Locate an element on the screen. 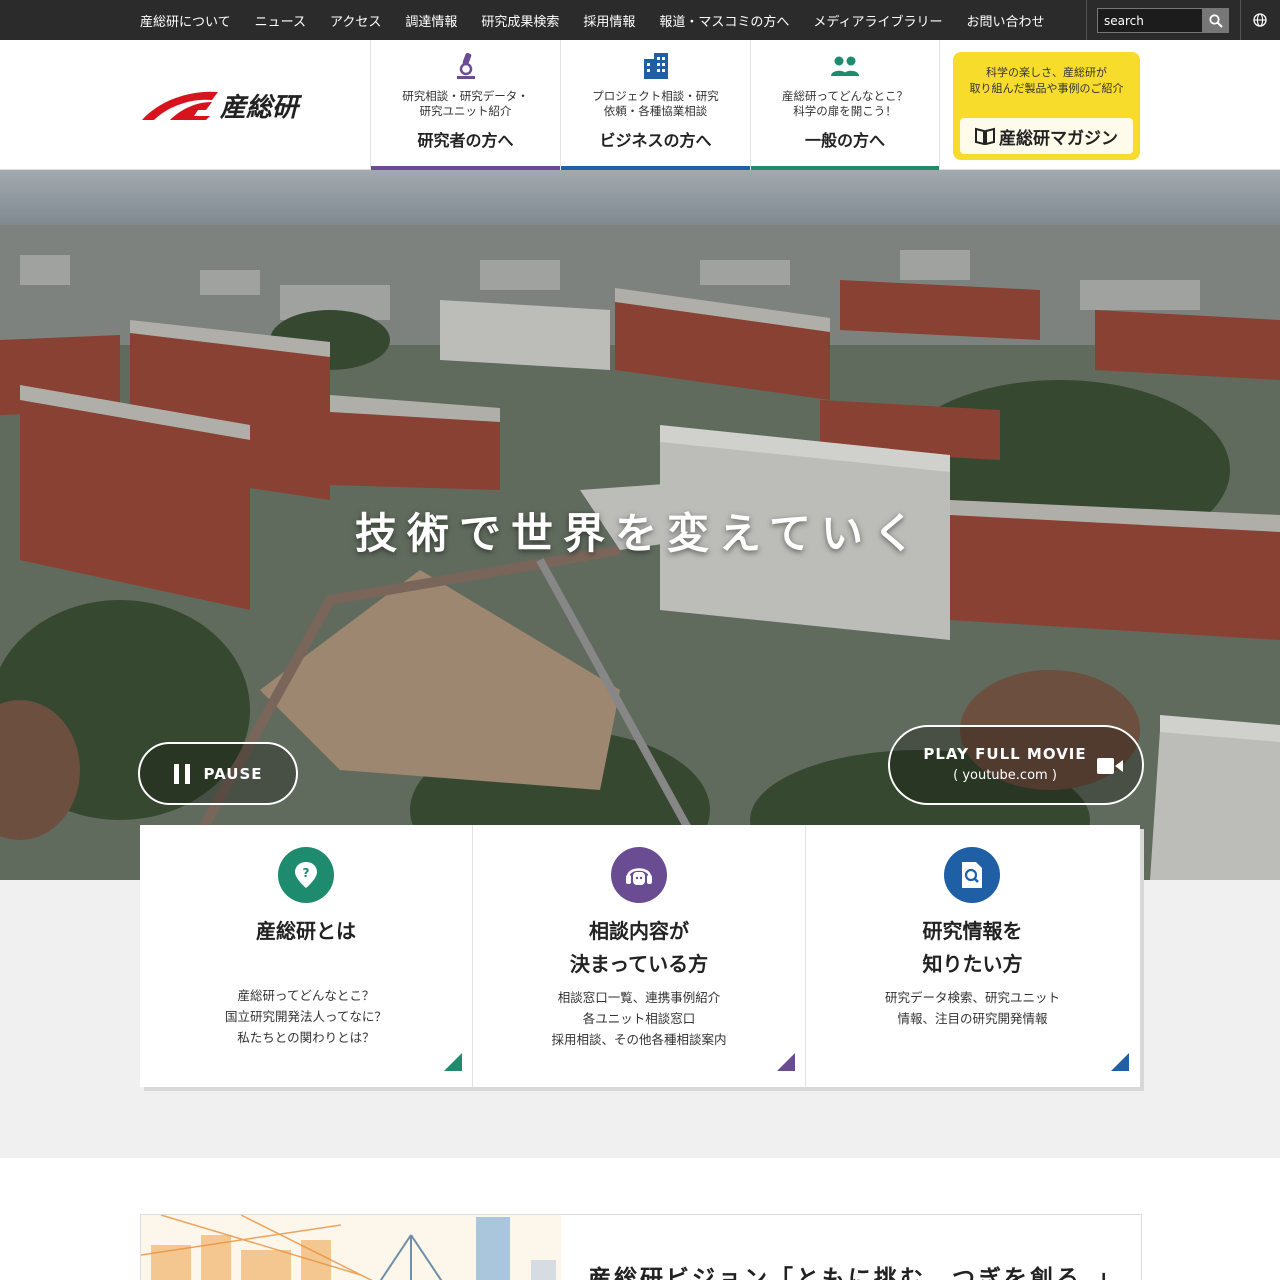 This screenshot has height=1280, width=1280. search-box is located at coordinates (1163, 20).